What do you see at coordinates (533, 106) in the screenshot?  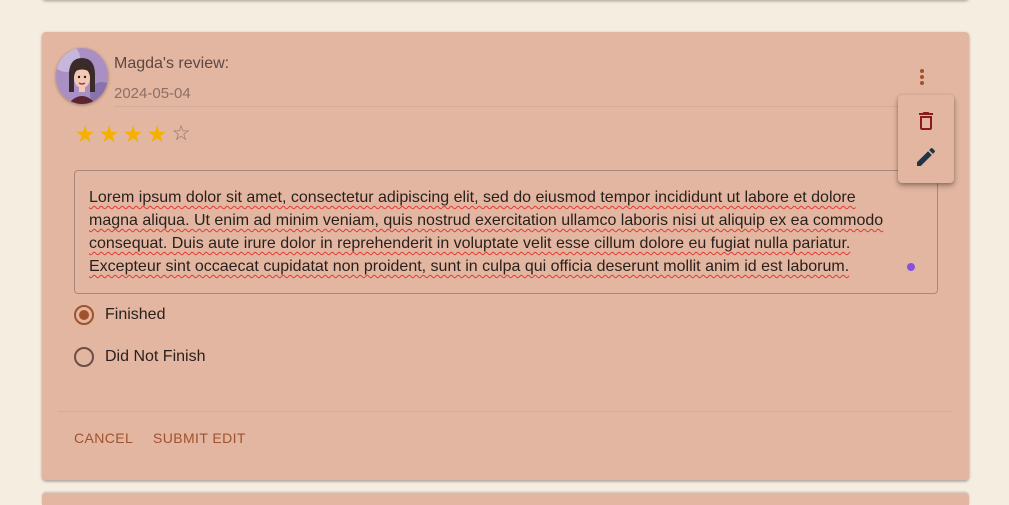 I see `header-divider` at bounding box center [533, 106].